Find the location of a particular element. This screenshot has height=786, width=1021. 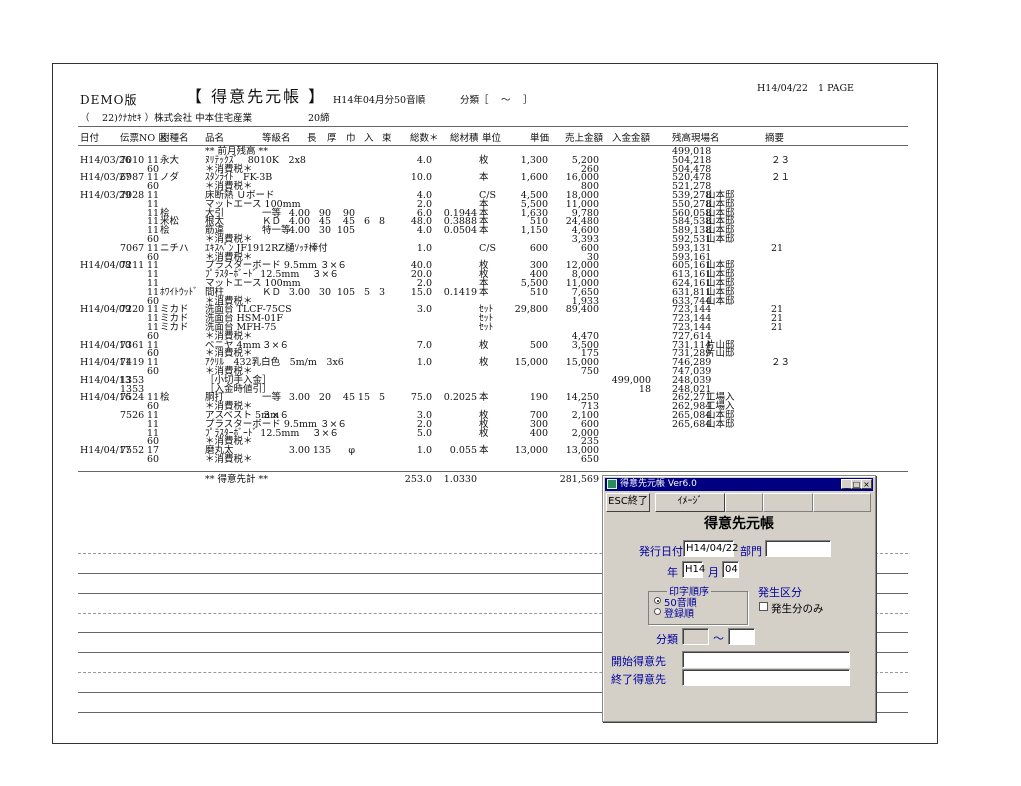

row-qty: 4.0 is located at coordinates (424, 231).